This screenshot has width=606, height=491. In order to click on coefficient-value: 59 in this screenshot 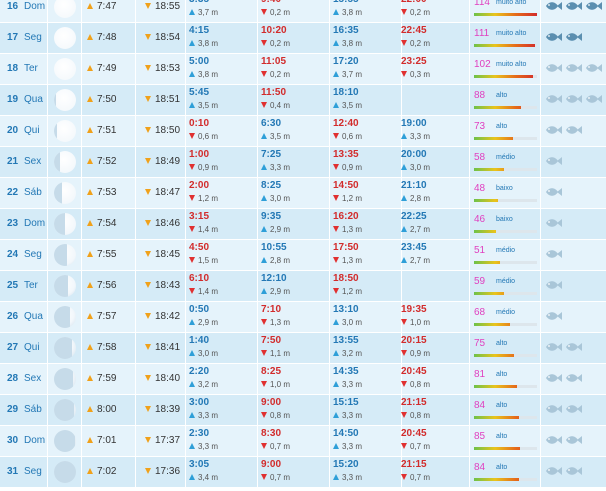, I will do `click(480, 281)`.